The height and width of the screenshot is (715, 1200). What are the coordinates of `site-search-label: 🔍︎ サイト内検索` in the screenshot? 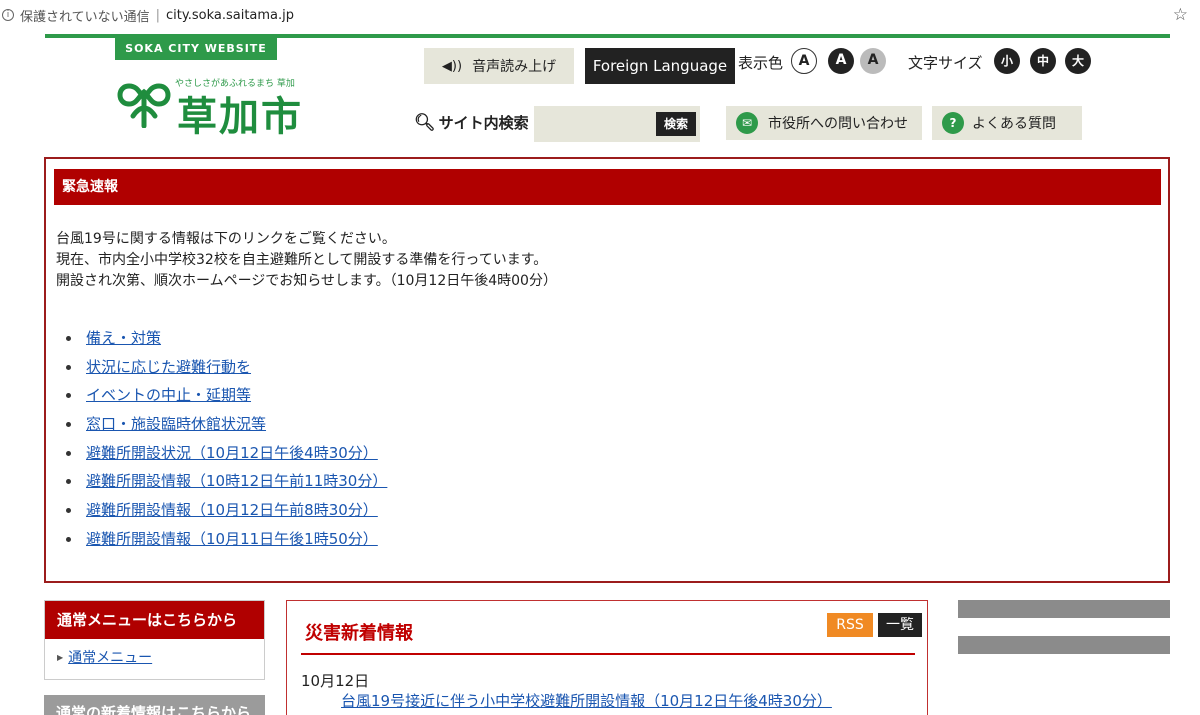 It's located at (471, 122).